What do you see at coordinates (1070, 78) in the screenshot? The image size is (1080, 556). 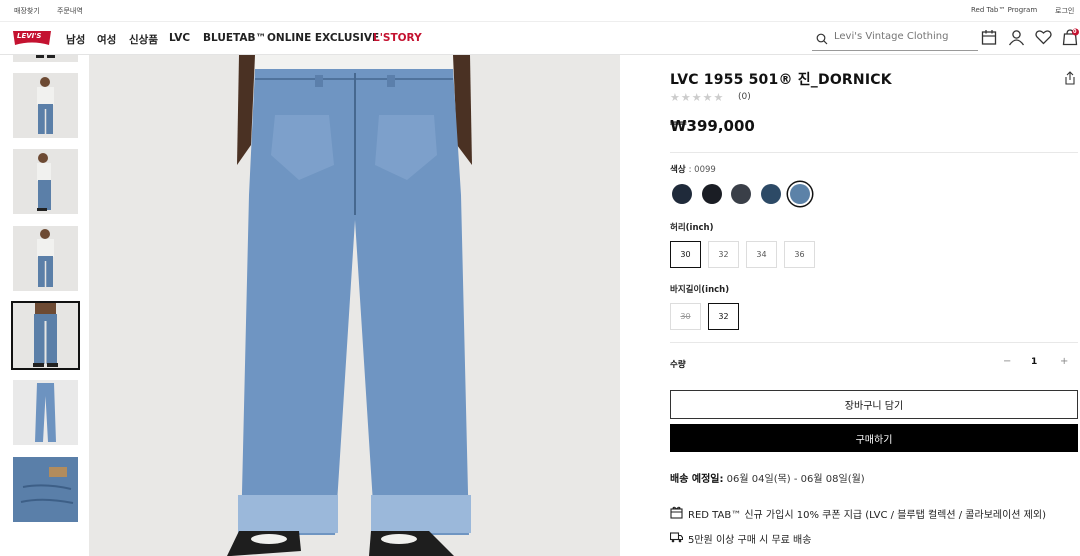 I see `share-icon` at bounding box center [1070, 78].